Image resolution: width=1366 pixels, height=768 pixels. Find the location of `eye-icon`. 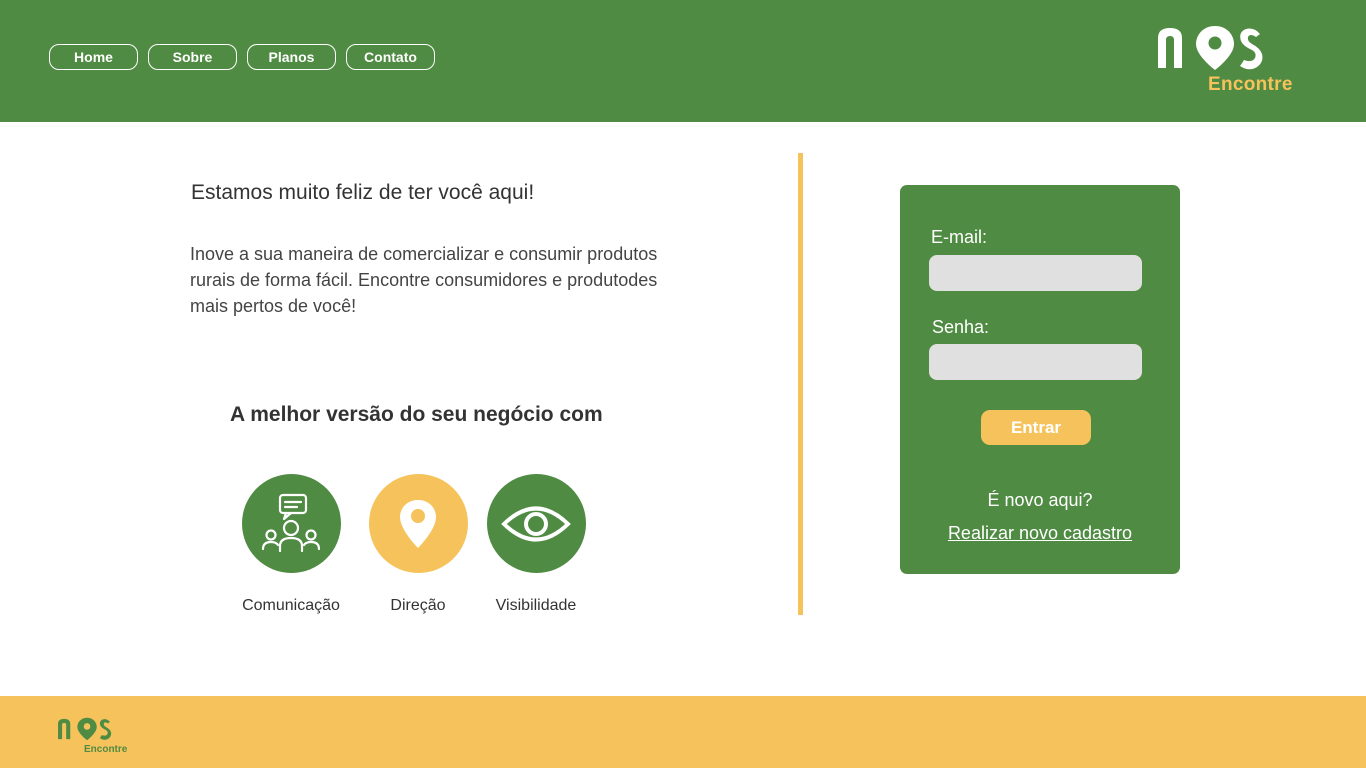

eye-icon is located at coordinates (536, 523).